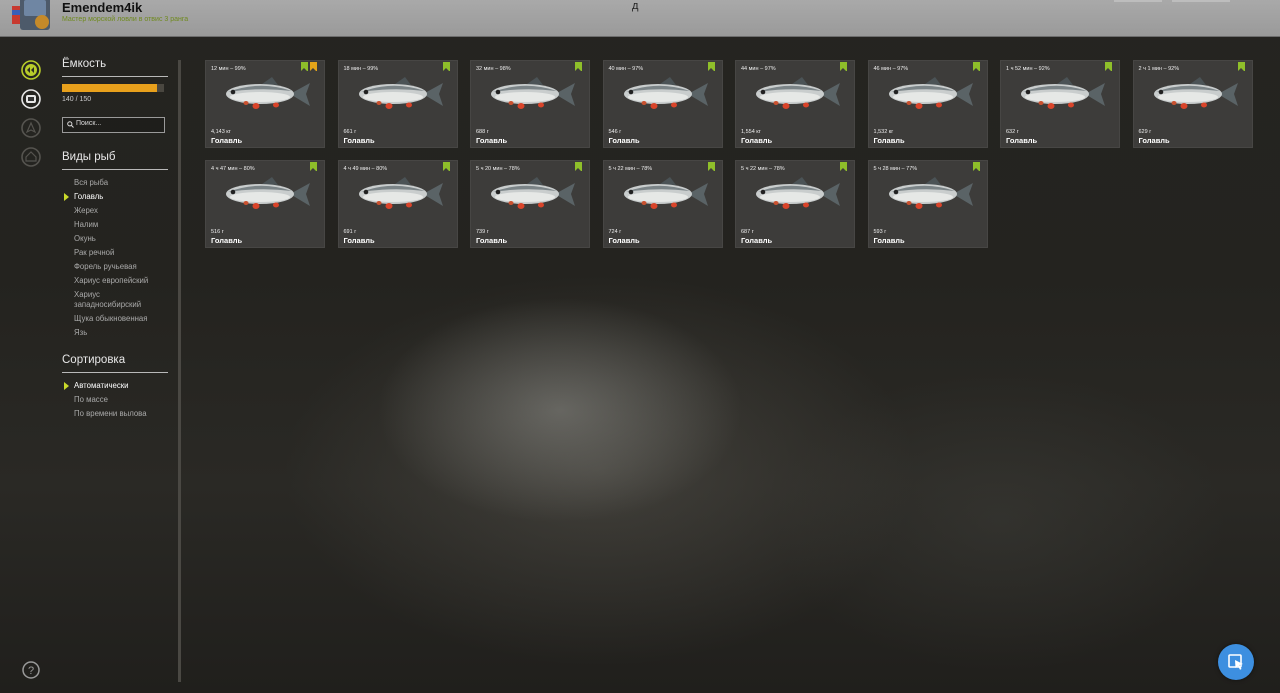 The image size is (1280, 693). What do you see at coordinates (313, 66) in the screenshot?
I see `trophy-bookmark-icon` at bounding box center [313, 66].